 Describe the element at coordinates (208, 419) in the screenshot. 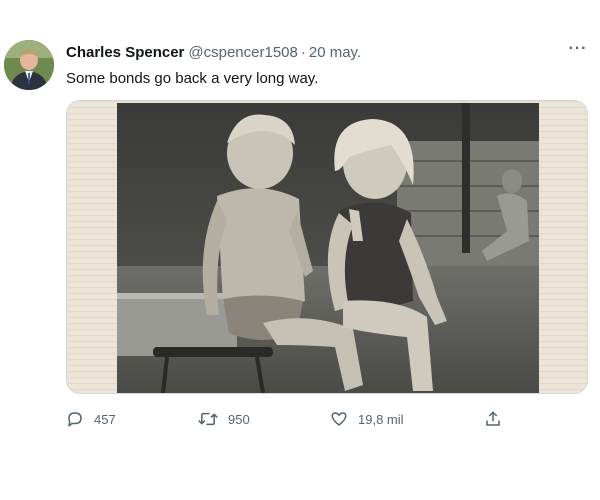

I see `retweet-icon` at that location.